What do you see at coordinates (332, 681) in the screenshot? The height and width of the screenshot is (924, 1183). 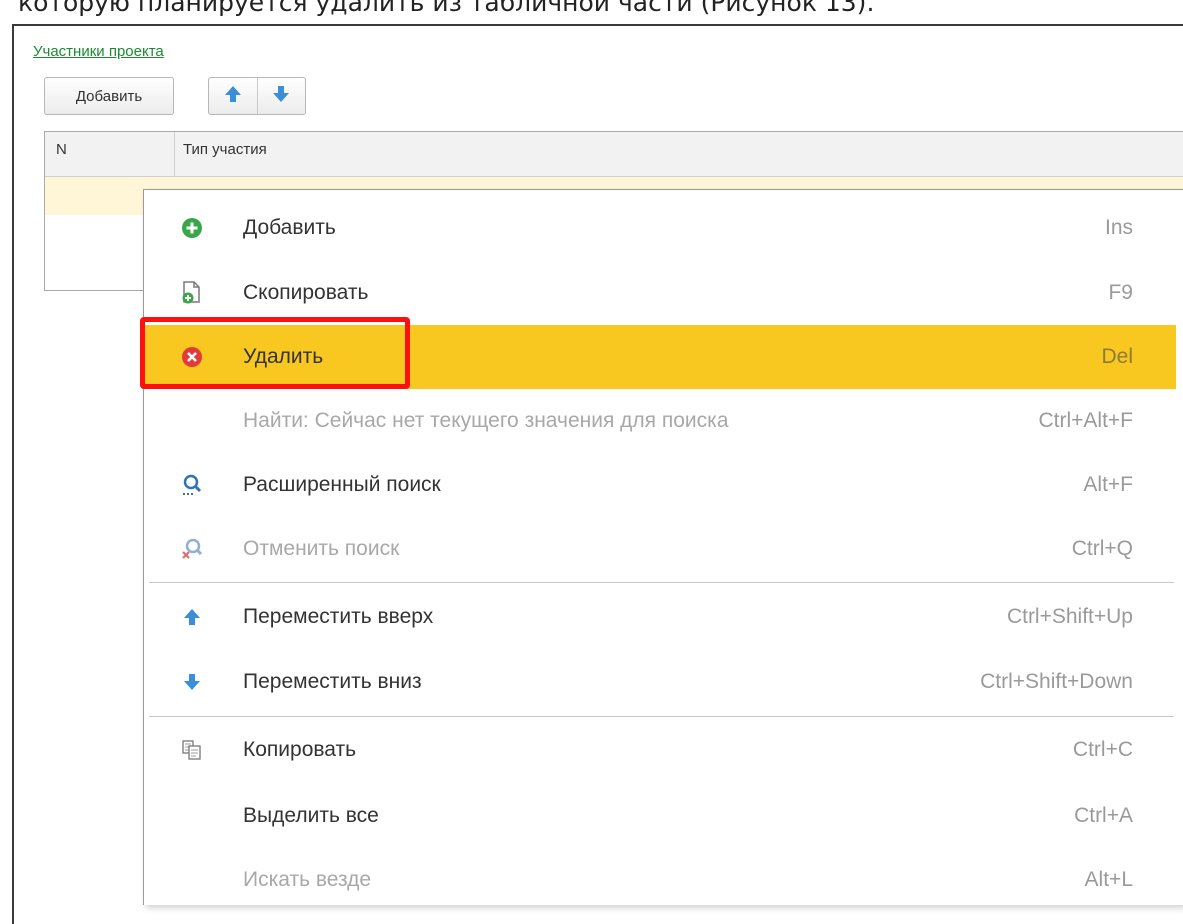 I see `menu-item-label: Переместить вниз` at bounding box center [332, 681].